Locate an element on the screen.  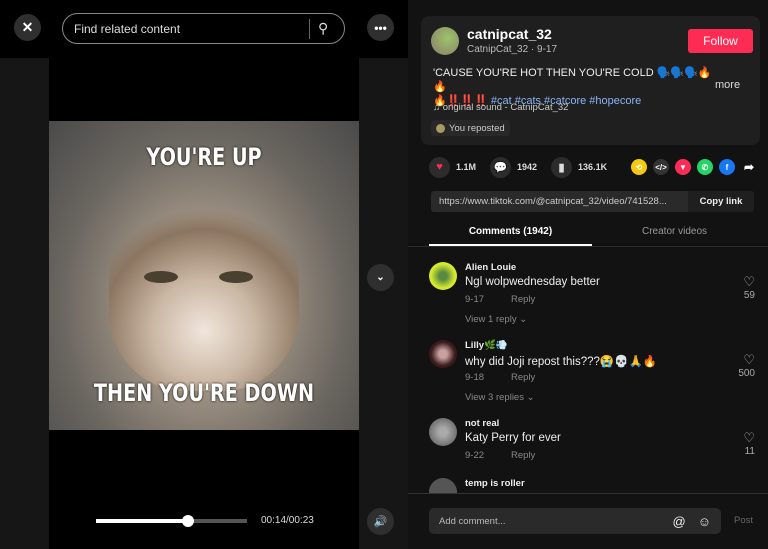
close-icon: ✕ is located at coordinates (27, 27).